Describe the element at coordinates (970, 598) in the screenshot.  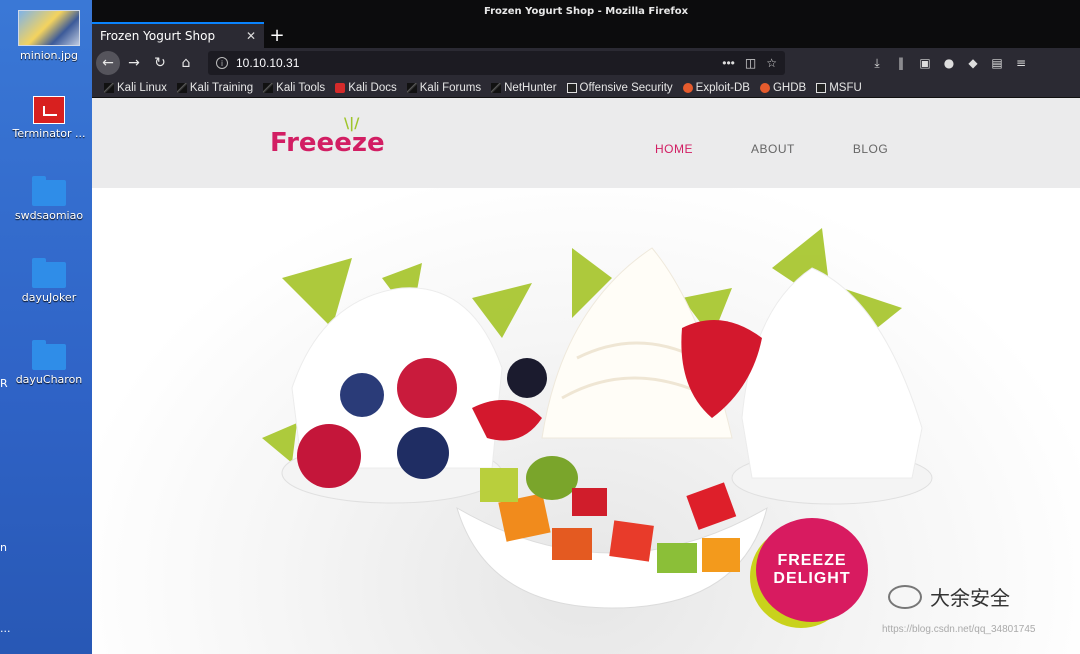
I see `watermark-text: 大余安全` at that location.